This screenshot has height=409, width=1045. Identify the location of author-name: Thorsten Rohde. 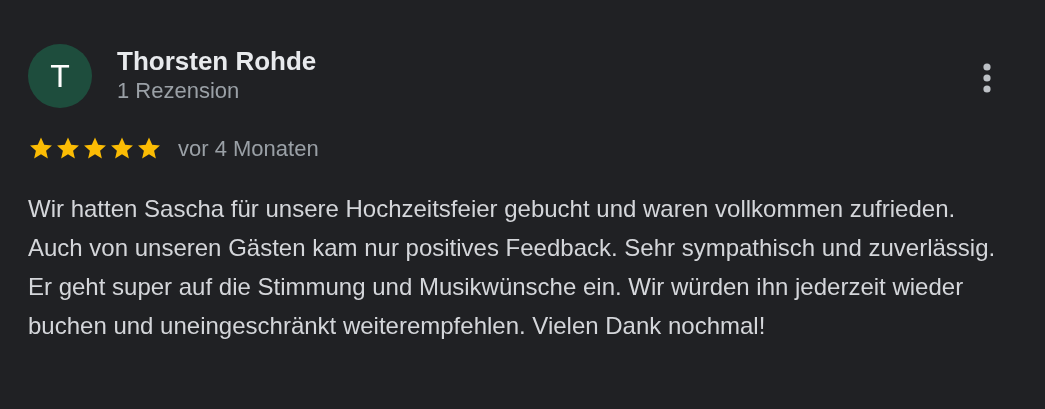
(217, 61).